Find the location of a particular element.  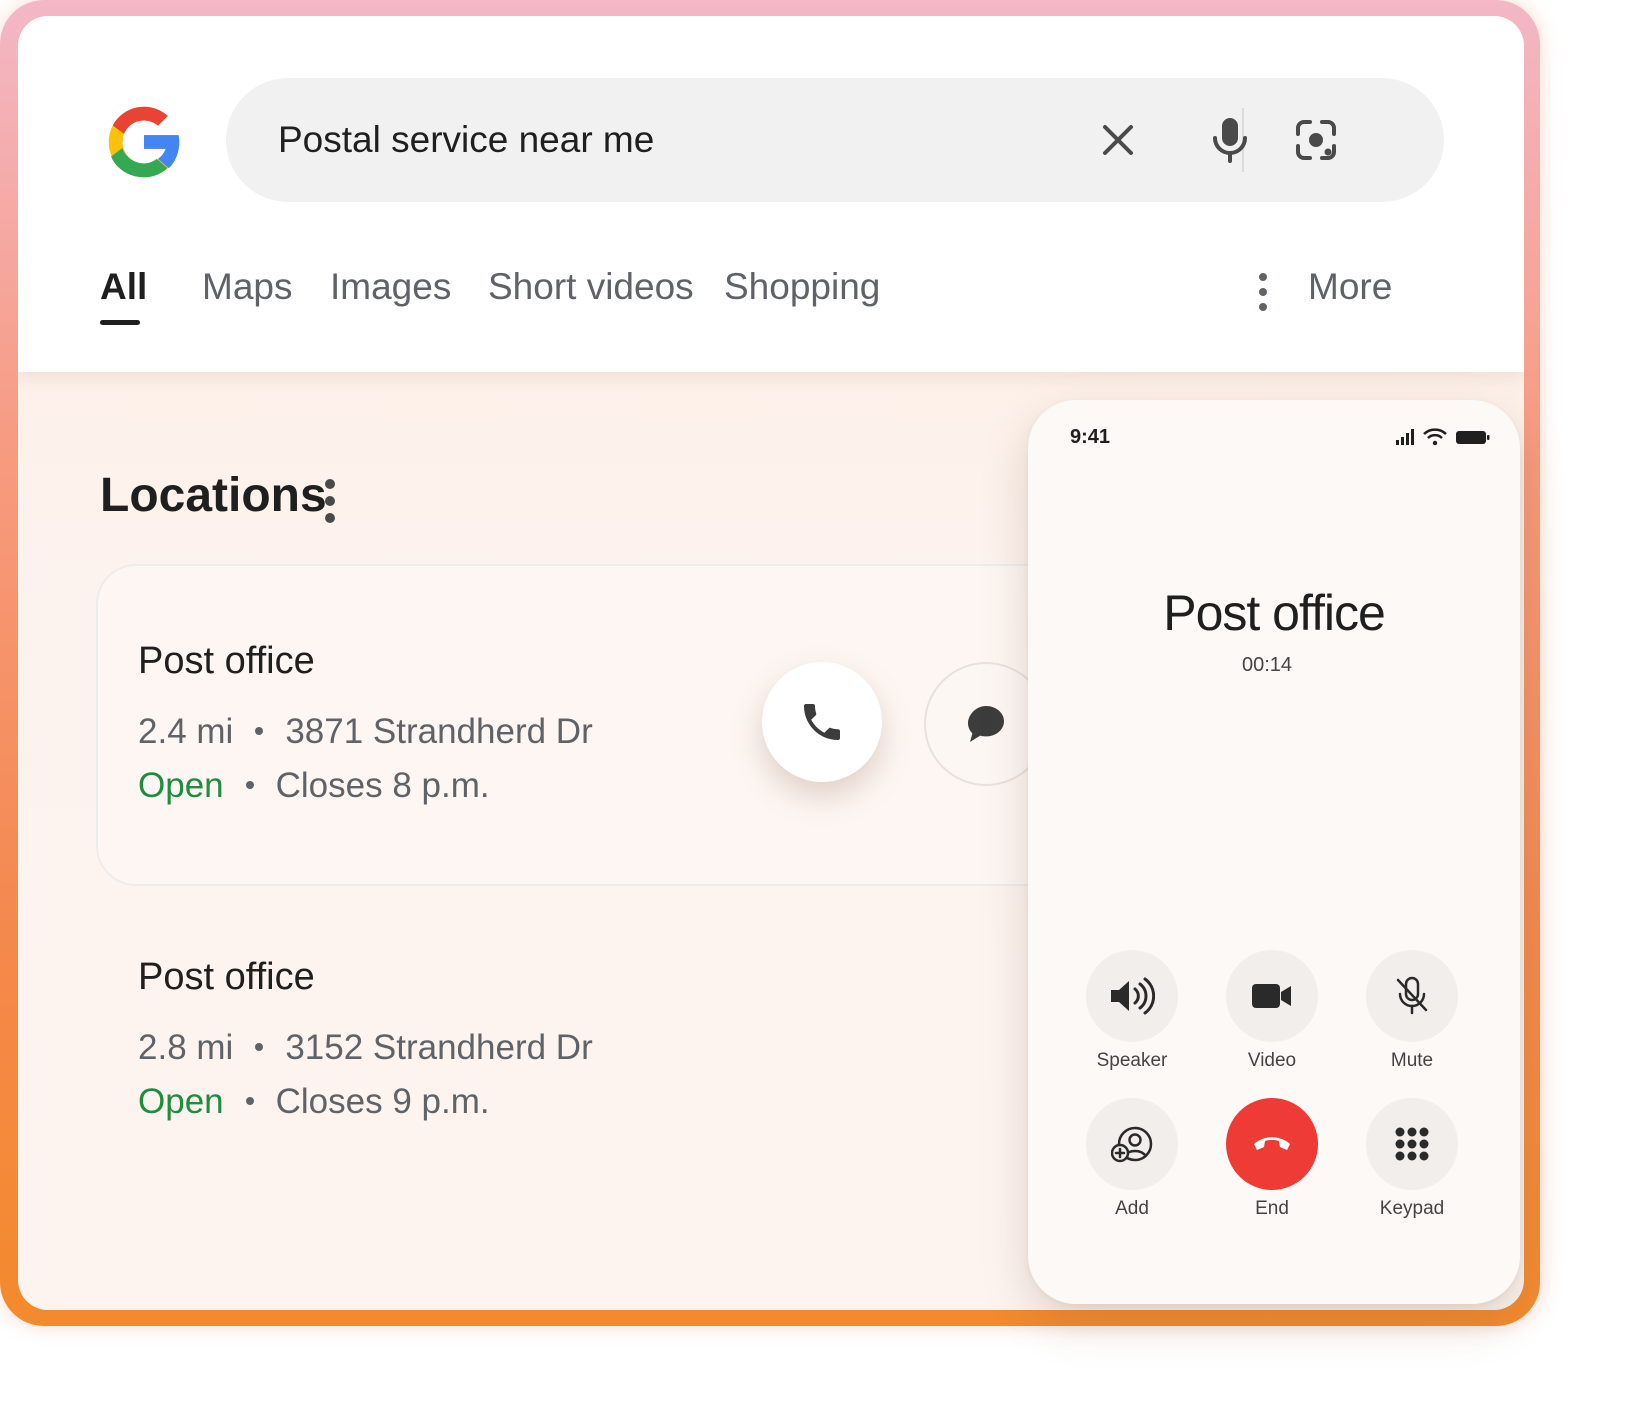

video-label: Video is located at coordinates (1272, 1060).